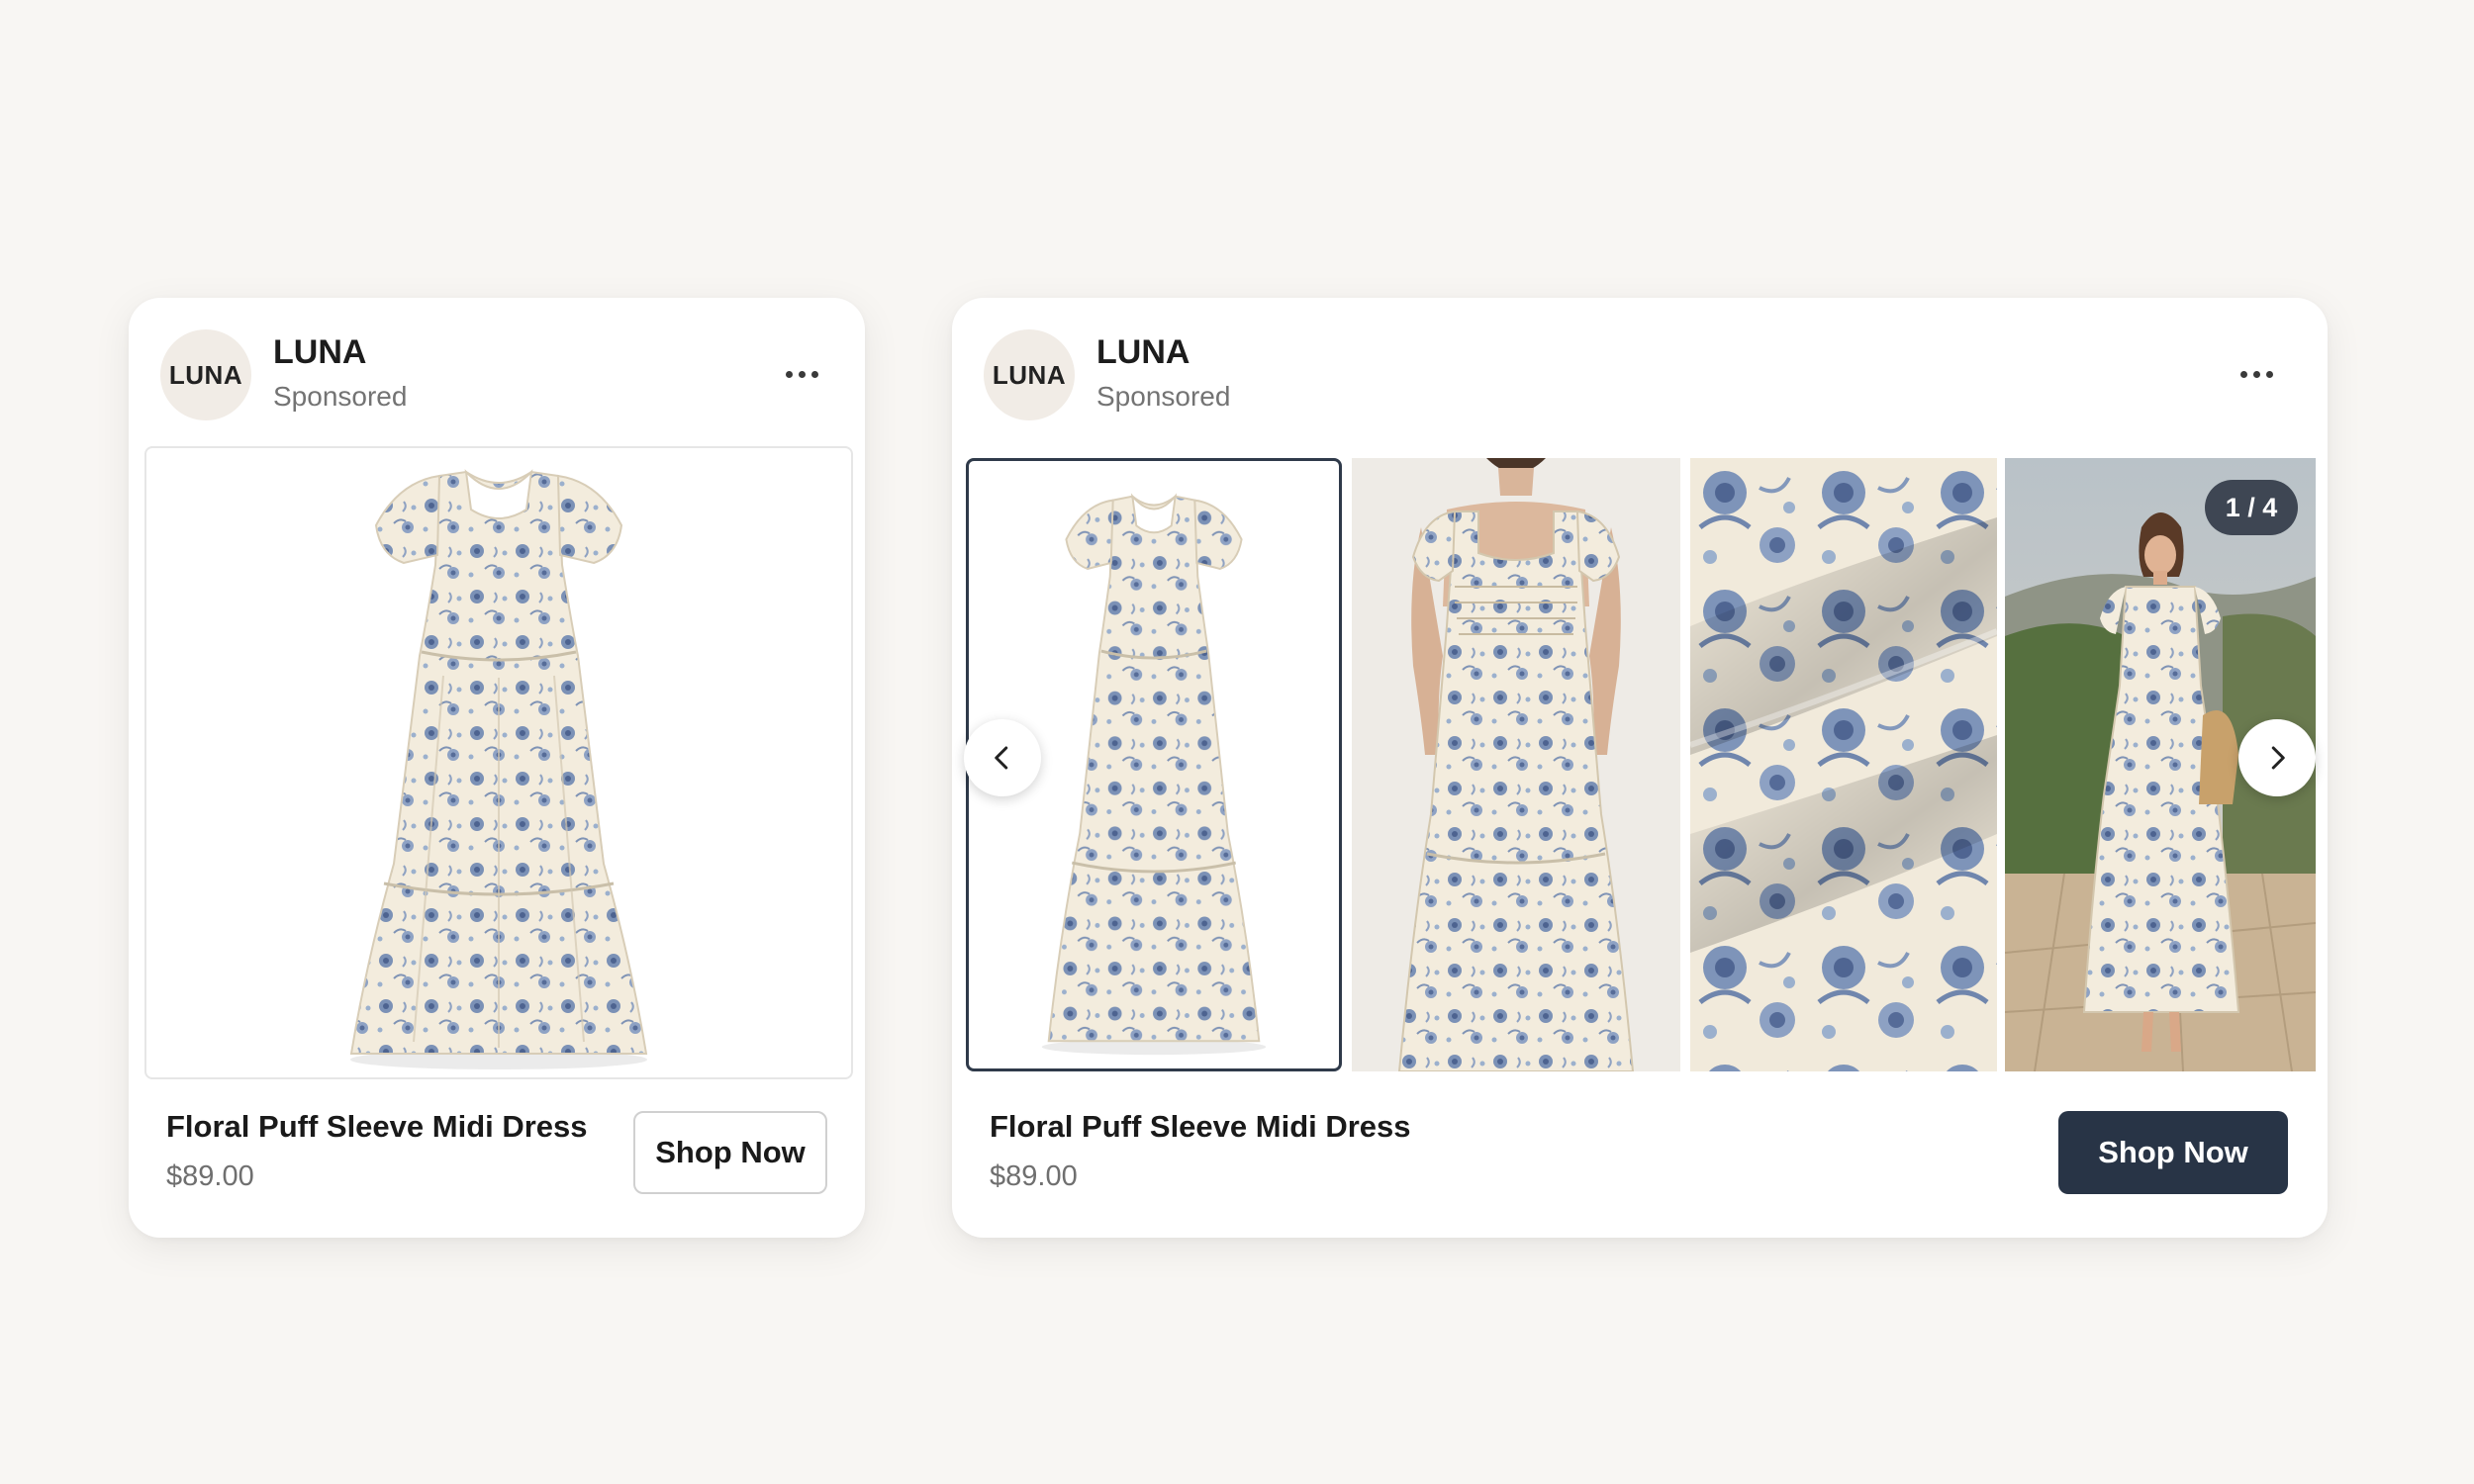  I want to click on carousel-next-button, so click(2277, 757).